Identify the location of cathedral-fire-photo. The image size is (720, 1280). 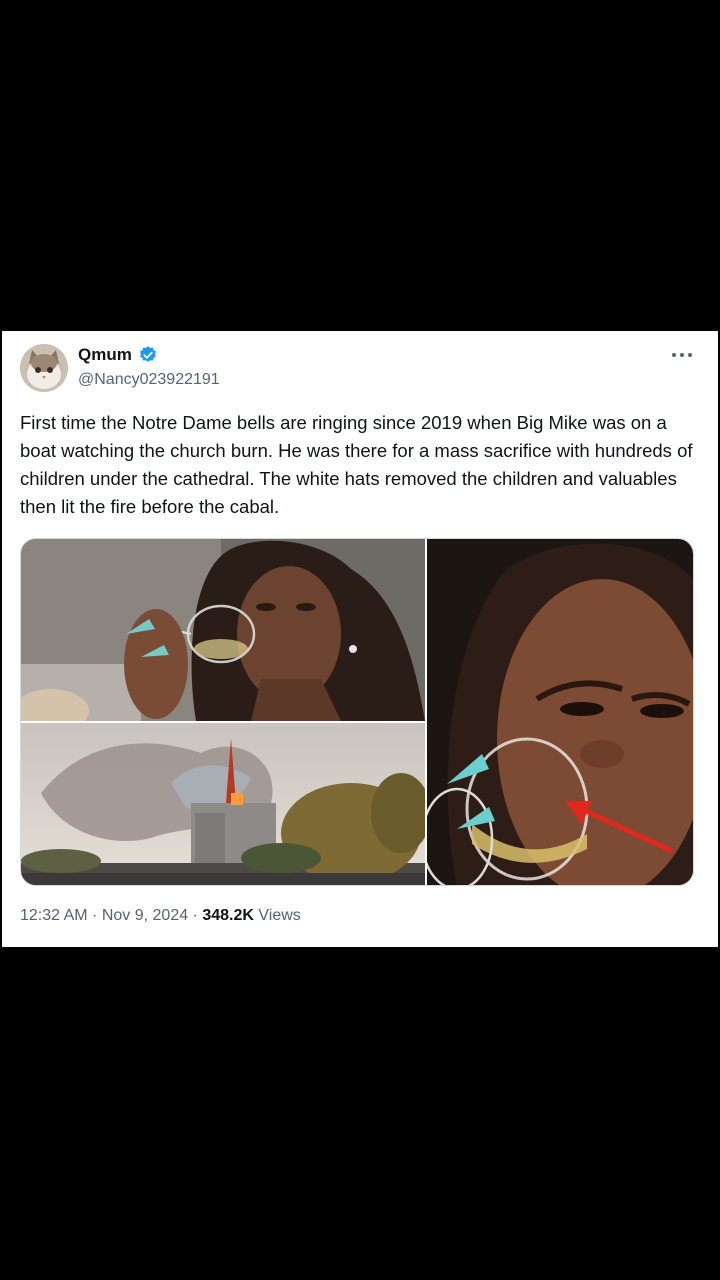
(223, 804).